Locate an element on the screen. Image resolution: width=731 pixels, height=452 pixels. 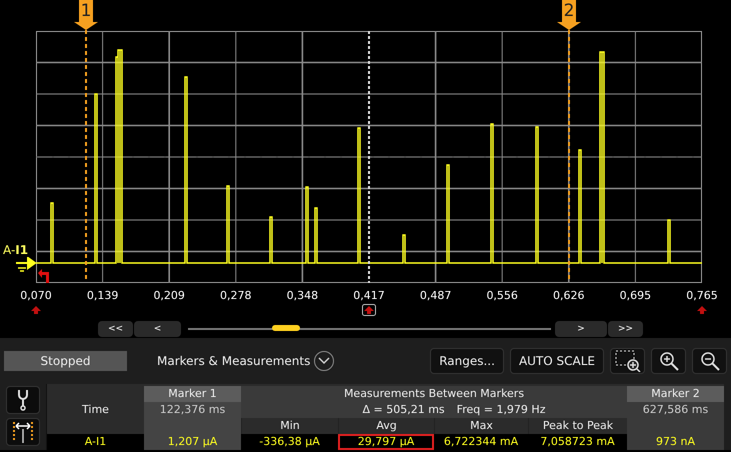
axis-tick-label: 0,556 is located at coordinates (502, 295).